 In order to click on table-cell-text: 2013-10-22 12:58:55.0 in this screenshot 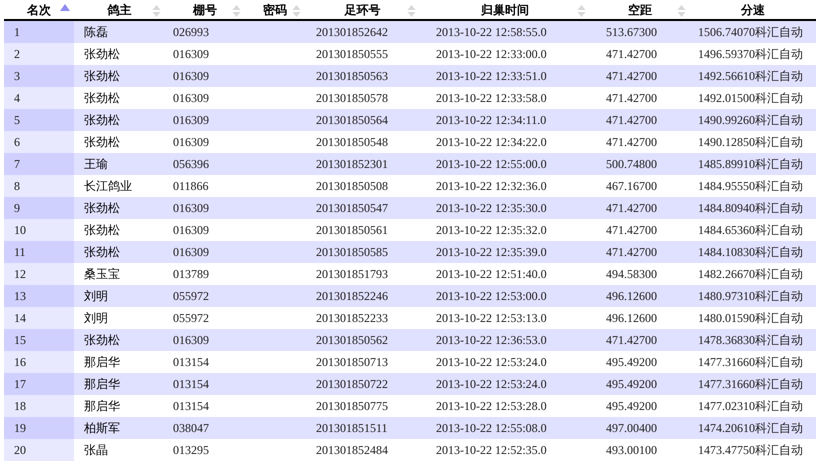, I will do `click(491, 32)`.